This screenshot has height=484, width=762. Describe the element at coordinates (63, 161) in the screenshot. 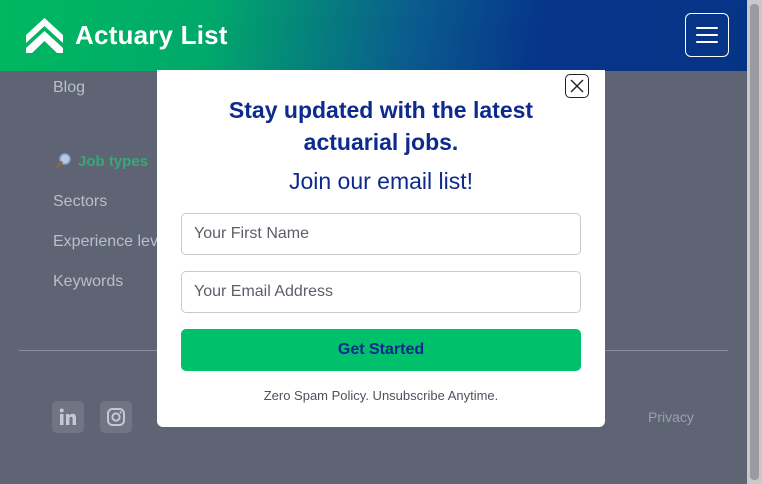

I see `magnifier-icon` at that location.